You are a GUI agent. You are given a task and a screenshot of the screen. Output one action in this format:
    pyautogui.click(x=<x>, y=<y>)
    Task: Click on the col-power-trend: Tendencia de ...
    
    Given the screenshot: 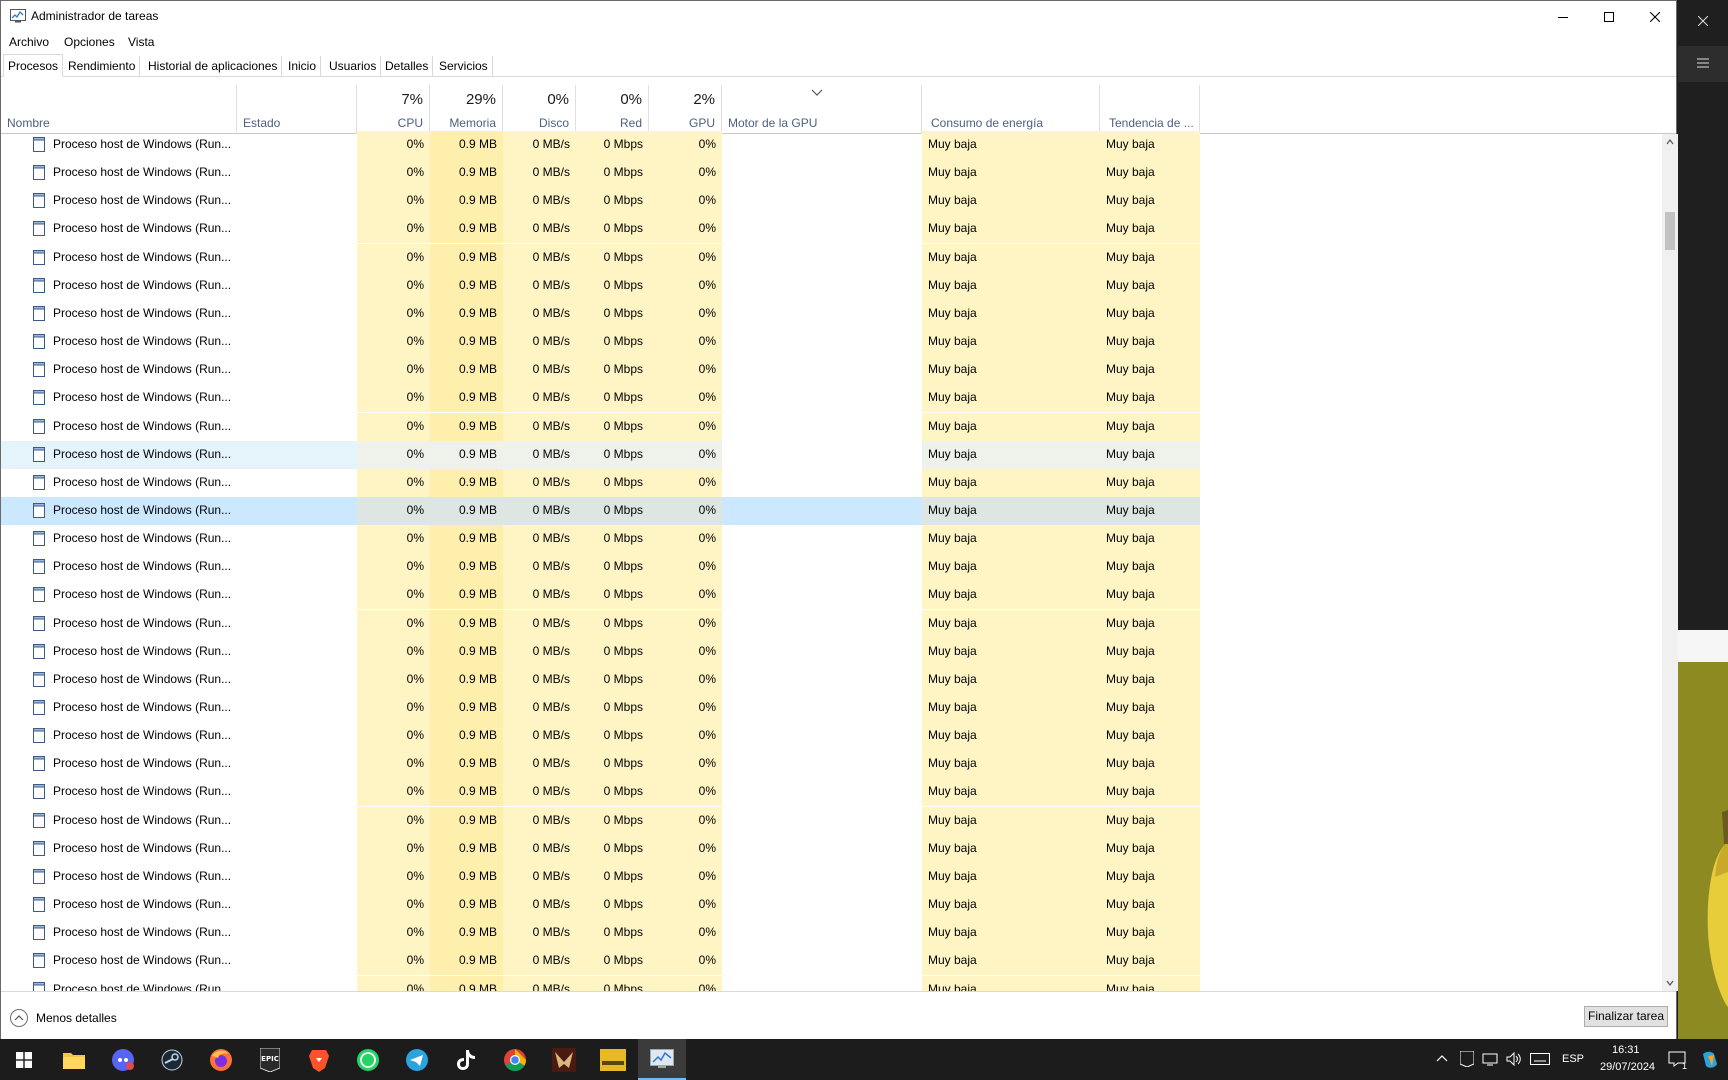 What is the action you would take?
    pyautogui.click(x=1150, y=109)
    